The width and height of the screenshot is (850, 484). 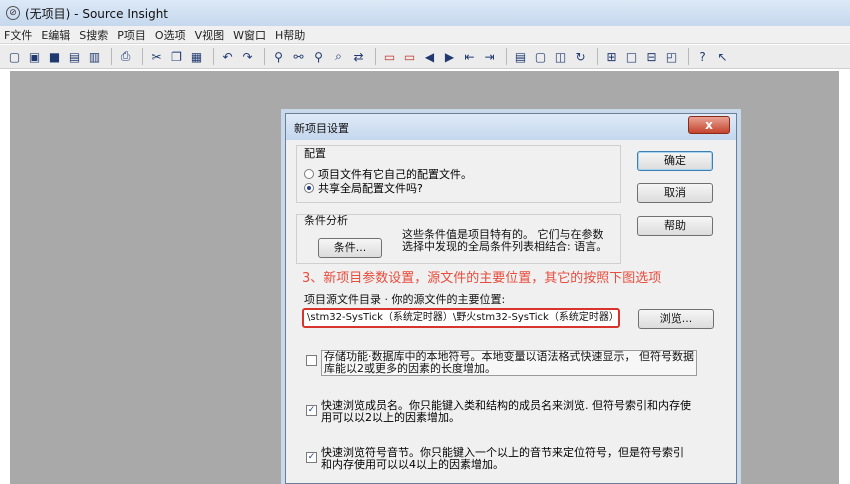 I want to click on menu-help: H帮助, so click(x=290, y=35).